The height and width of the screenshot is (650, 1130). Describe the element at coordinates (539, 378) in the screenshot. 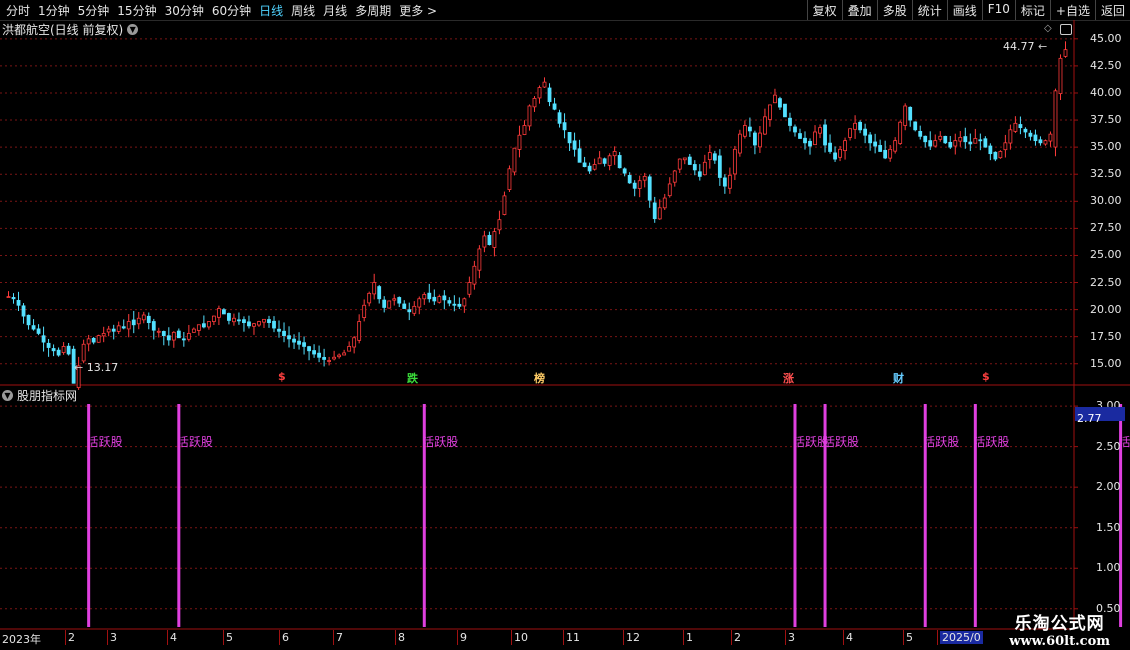

I see `event-marker: 榜` at that location.